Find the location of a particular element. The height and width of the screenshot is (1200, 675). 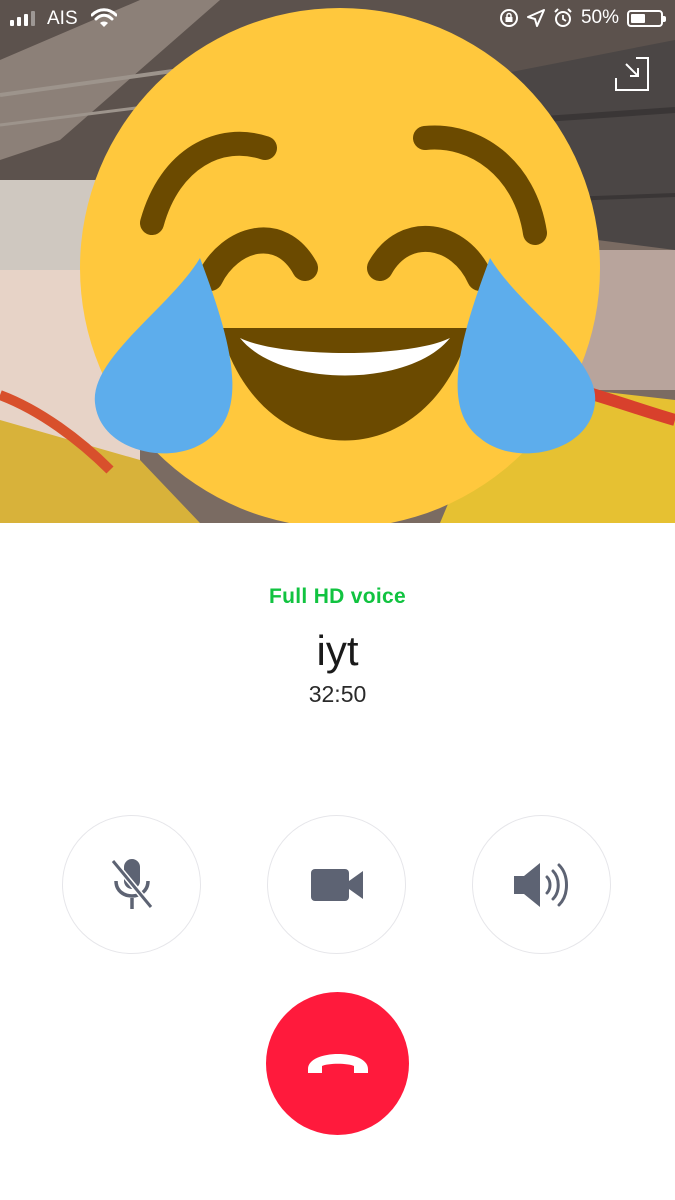

signal-icon is located at coordinates (22, 18).